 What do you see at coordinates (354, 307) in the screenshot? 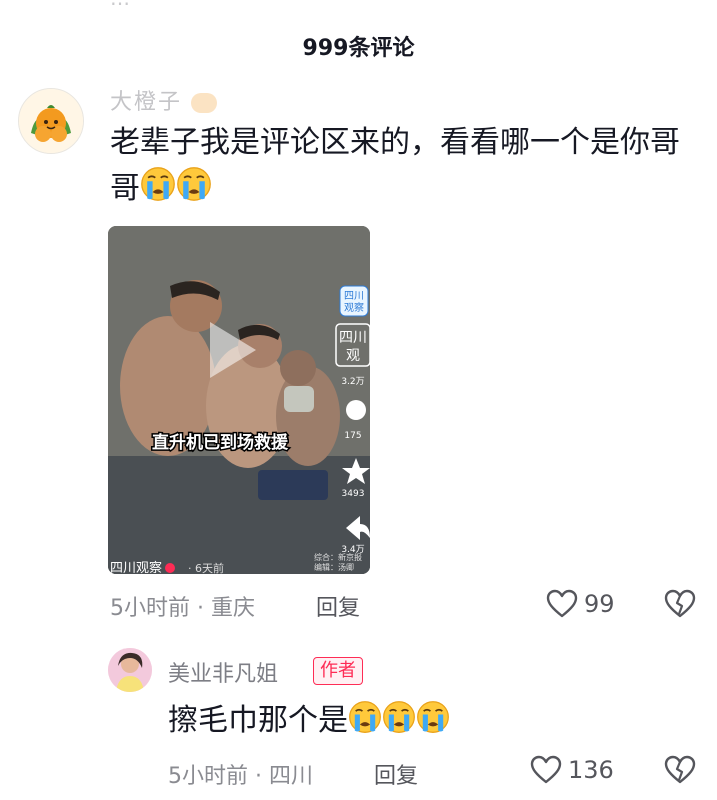
I see `svg-text: 观察` at bounding box center [354, 307].